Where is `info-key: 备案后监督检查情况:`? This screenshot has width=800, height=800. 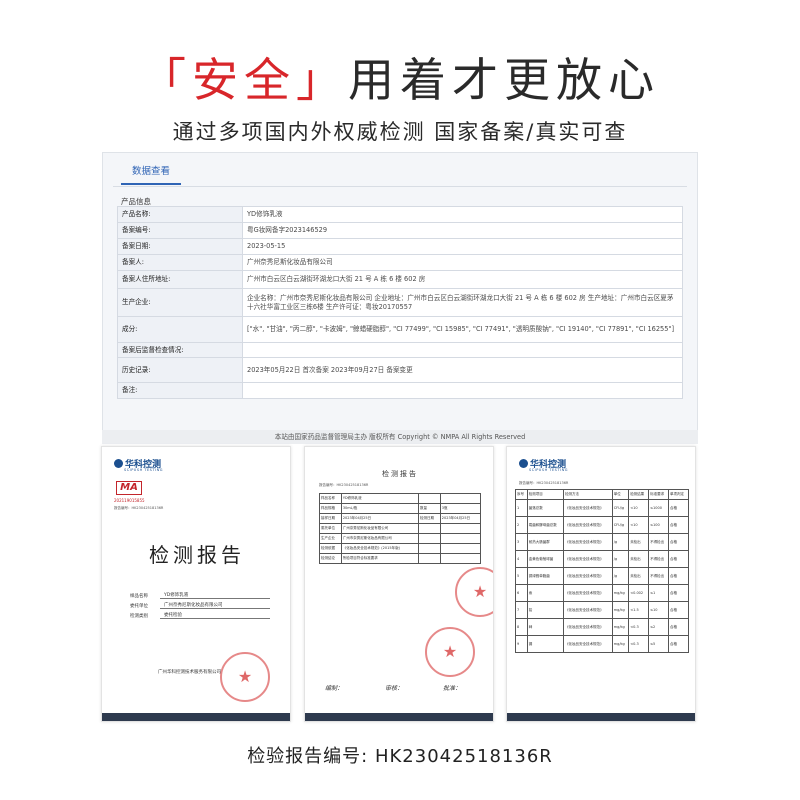
info-key: 备案后监督检查情况: is located at coordinates (180, 350).